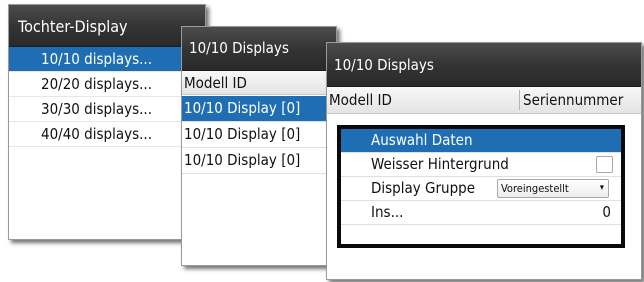 The image size is (644, 282). Describe the element at coordinates (481, 189) in the screenshot. I see `menu-item-display-gruppe: Display Gruppe Voreingestellt ▾` at that location.